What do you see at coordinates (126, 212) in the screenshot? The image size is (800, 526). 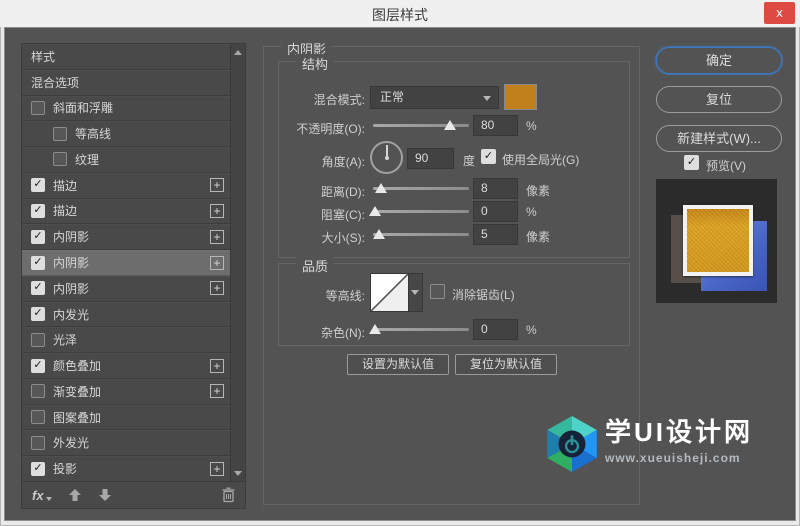 I see `sidebar-item-stroke-2: ✓ 描边 +` at bounding box center [126, 212].